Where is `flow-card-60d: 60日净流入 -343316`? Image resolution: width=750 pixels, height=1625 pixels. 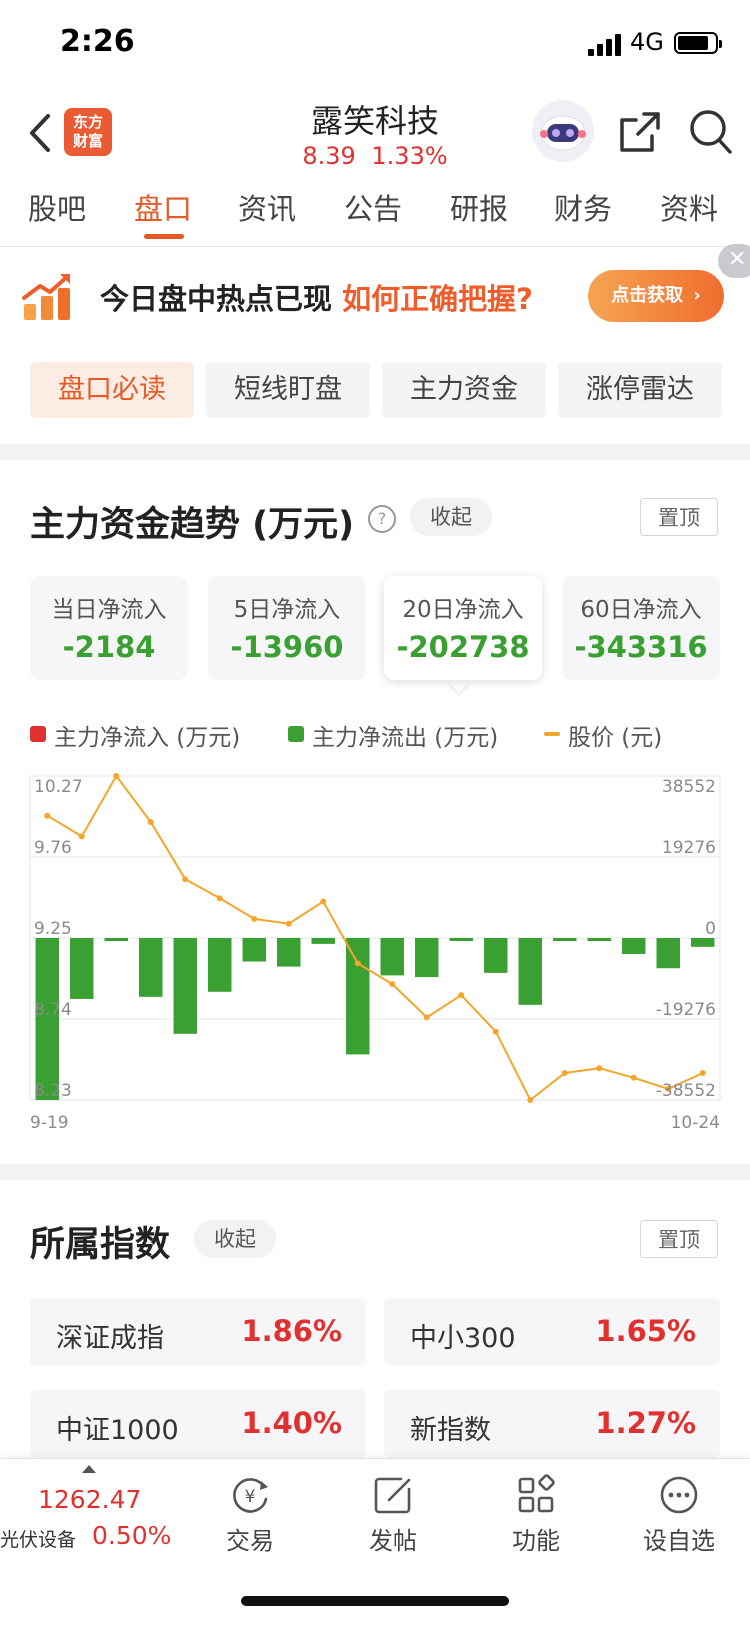
flow-card-60d: 60日净流入 -343316 is located at coordinates (641, 628).